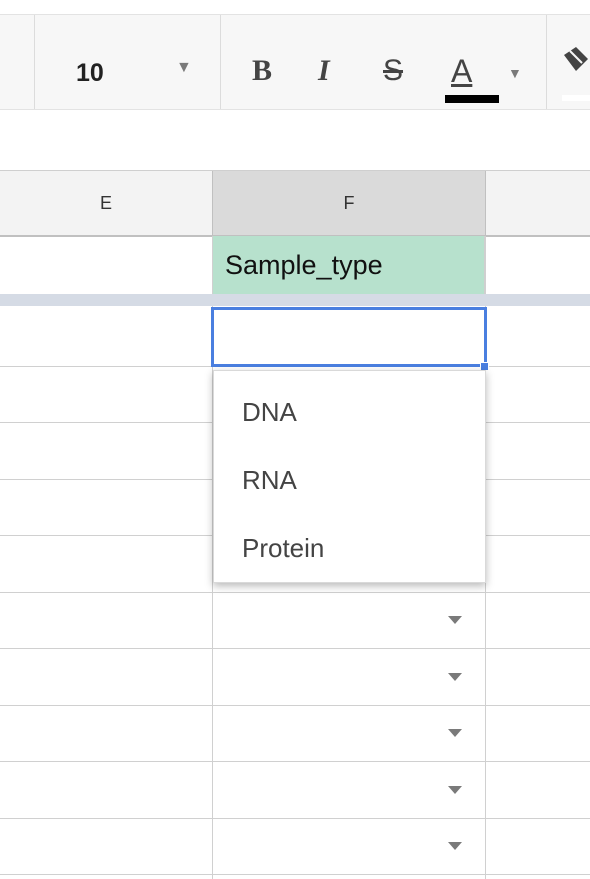 Image resolution: width=590 pixels, height=879 pixels. Describe the element at coordinates (262, 71) in the screenshot. I see `bold-button: B` at that location.